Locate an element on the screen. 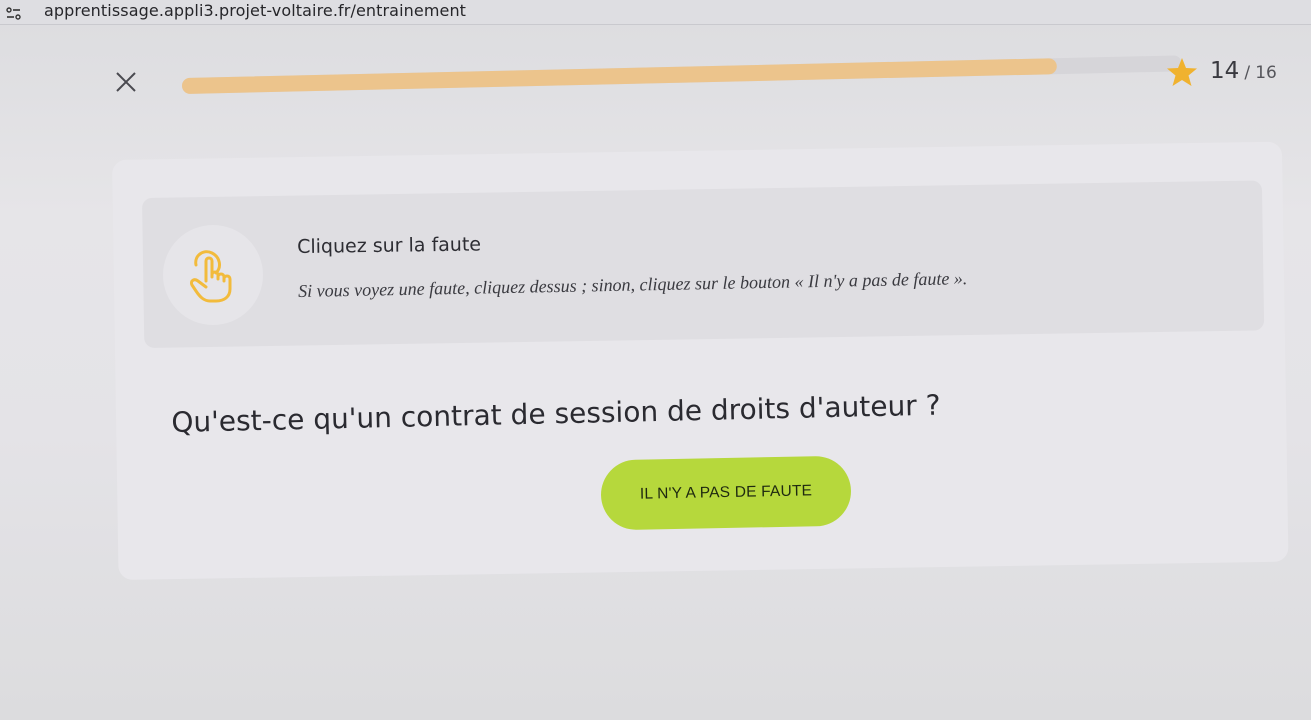 This screenshot has height=720, width=1311. close-icon is located at coordinates (126, 82).